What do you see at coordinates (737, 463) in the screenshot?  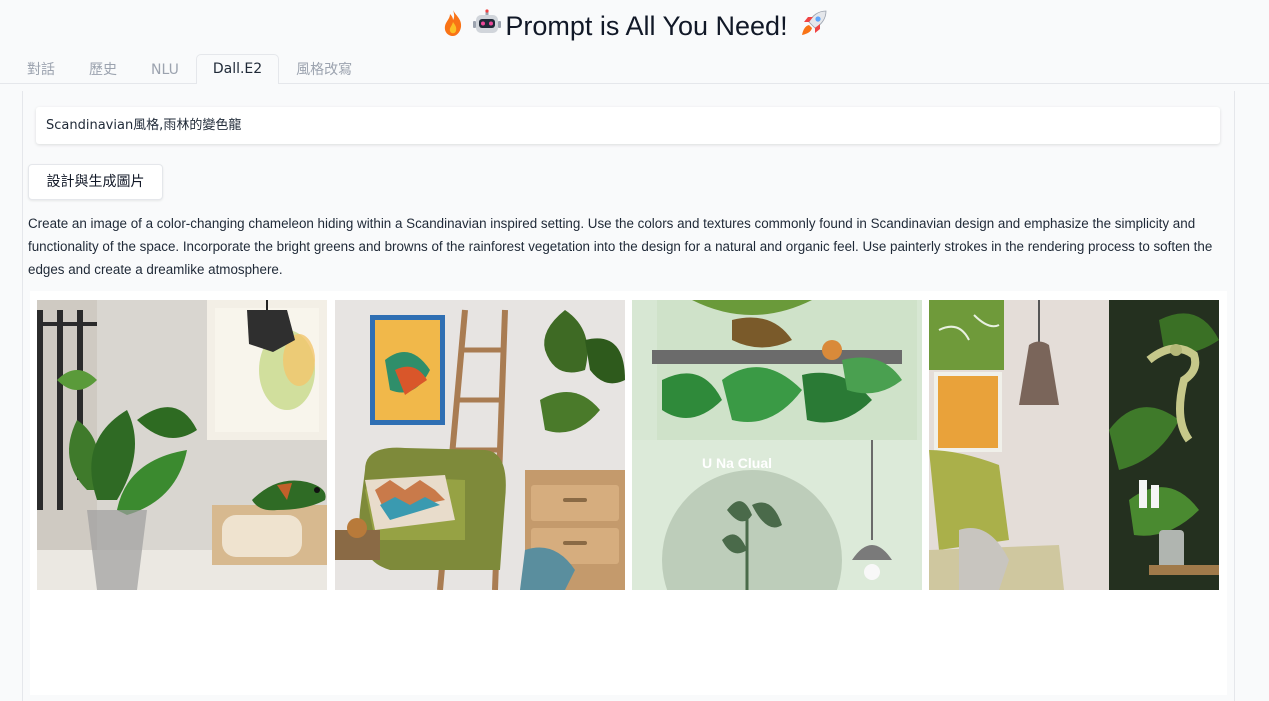 I see `image-overlay-text: U Na Clual` at bounding box center [737, 463].